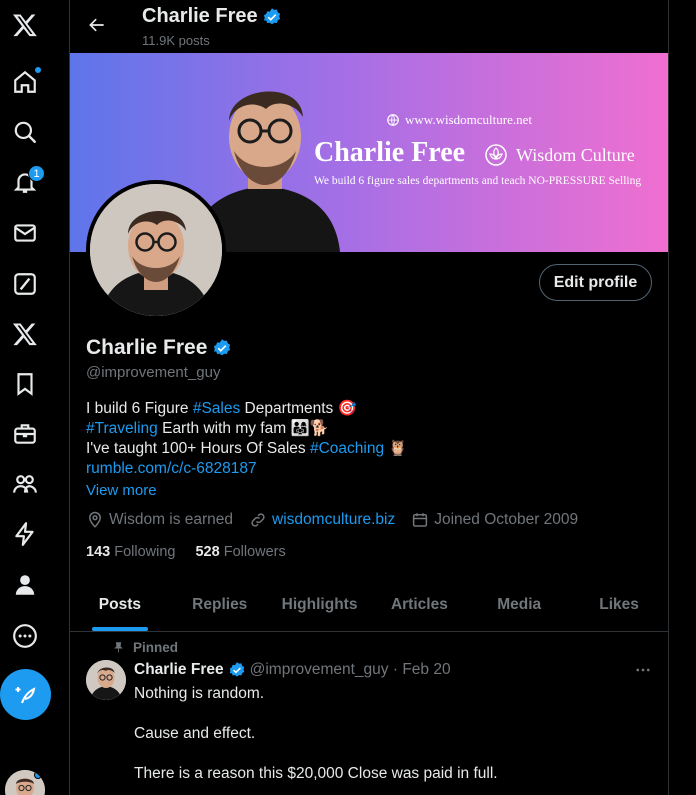  Describe the element at coordinates (25, 233) in the screenshot. I see `messages-icon` at that location.